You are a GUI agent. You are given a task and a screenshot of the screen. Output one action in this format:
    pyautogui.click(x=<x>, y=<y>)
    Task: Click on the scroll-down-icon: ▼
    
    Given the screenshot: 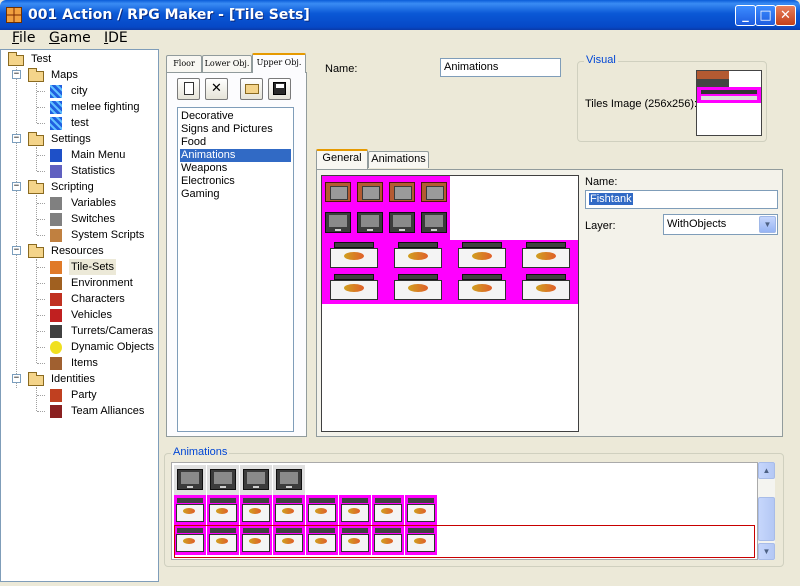 What is the action you would take?
    pyautogui.click(x=766, y=551)
    